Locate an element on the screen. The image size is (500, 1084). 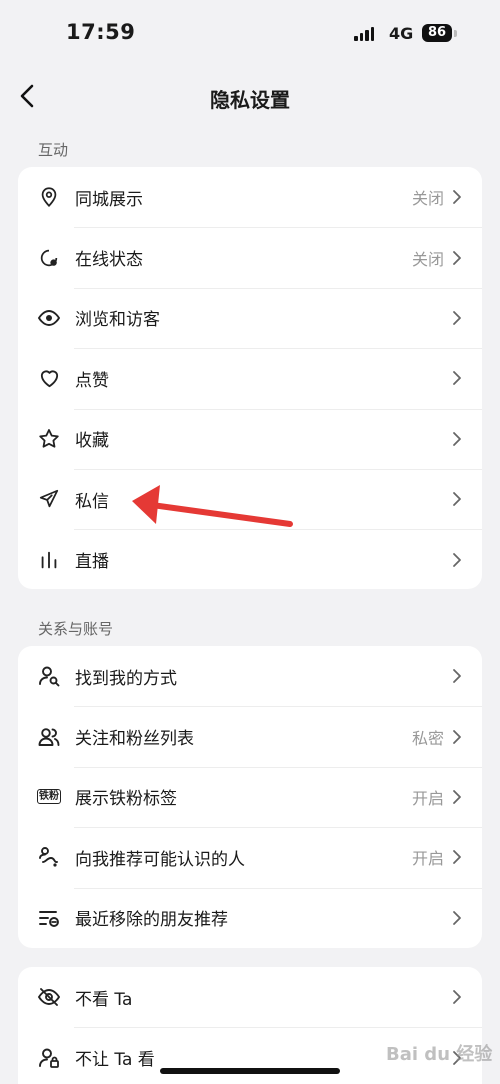
watermark: Bai du 经验 is located at coordinates (439, 1054).